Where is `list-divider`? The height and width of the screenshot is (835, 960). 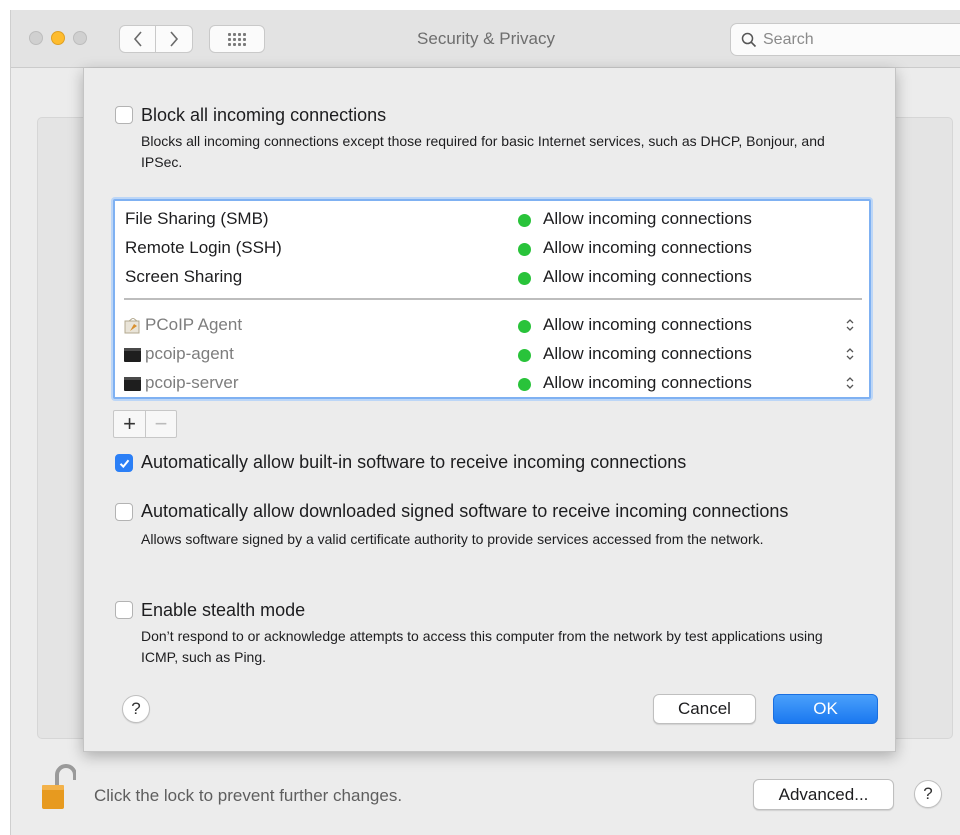 list-divider is located at coordinates (493, 299).